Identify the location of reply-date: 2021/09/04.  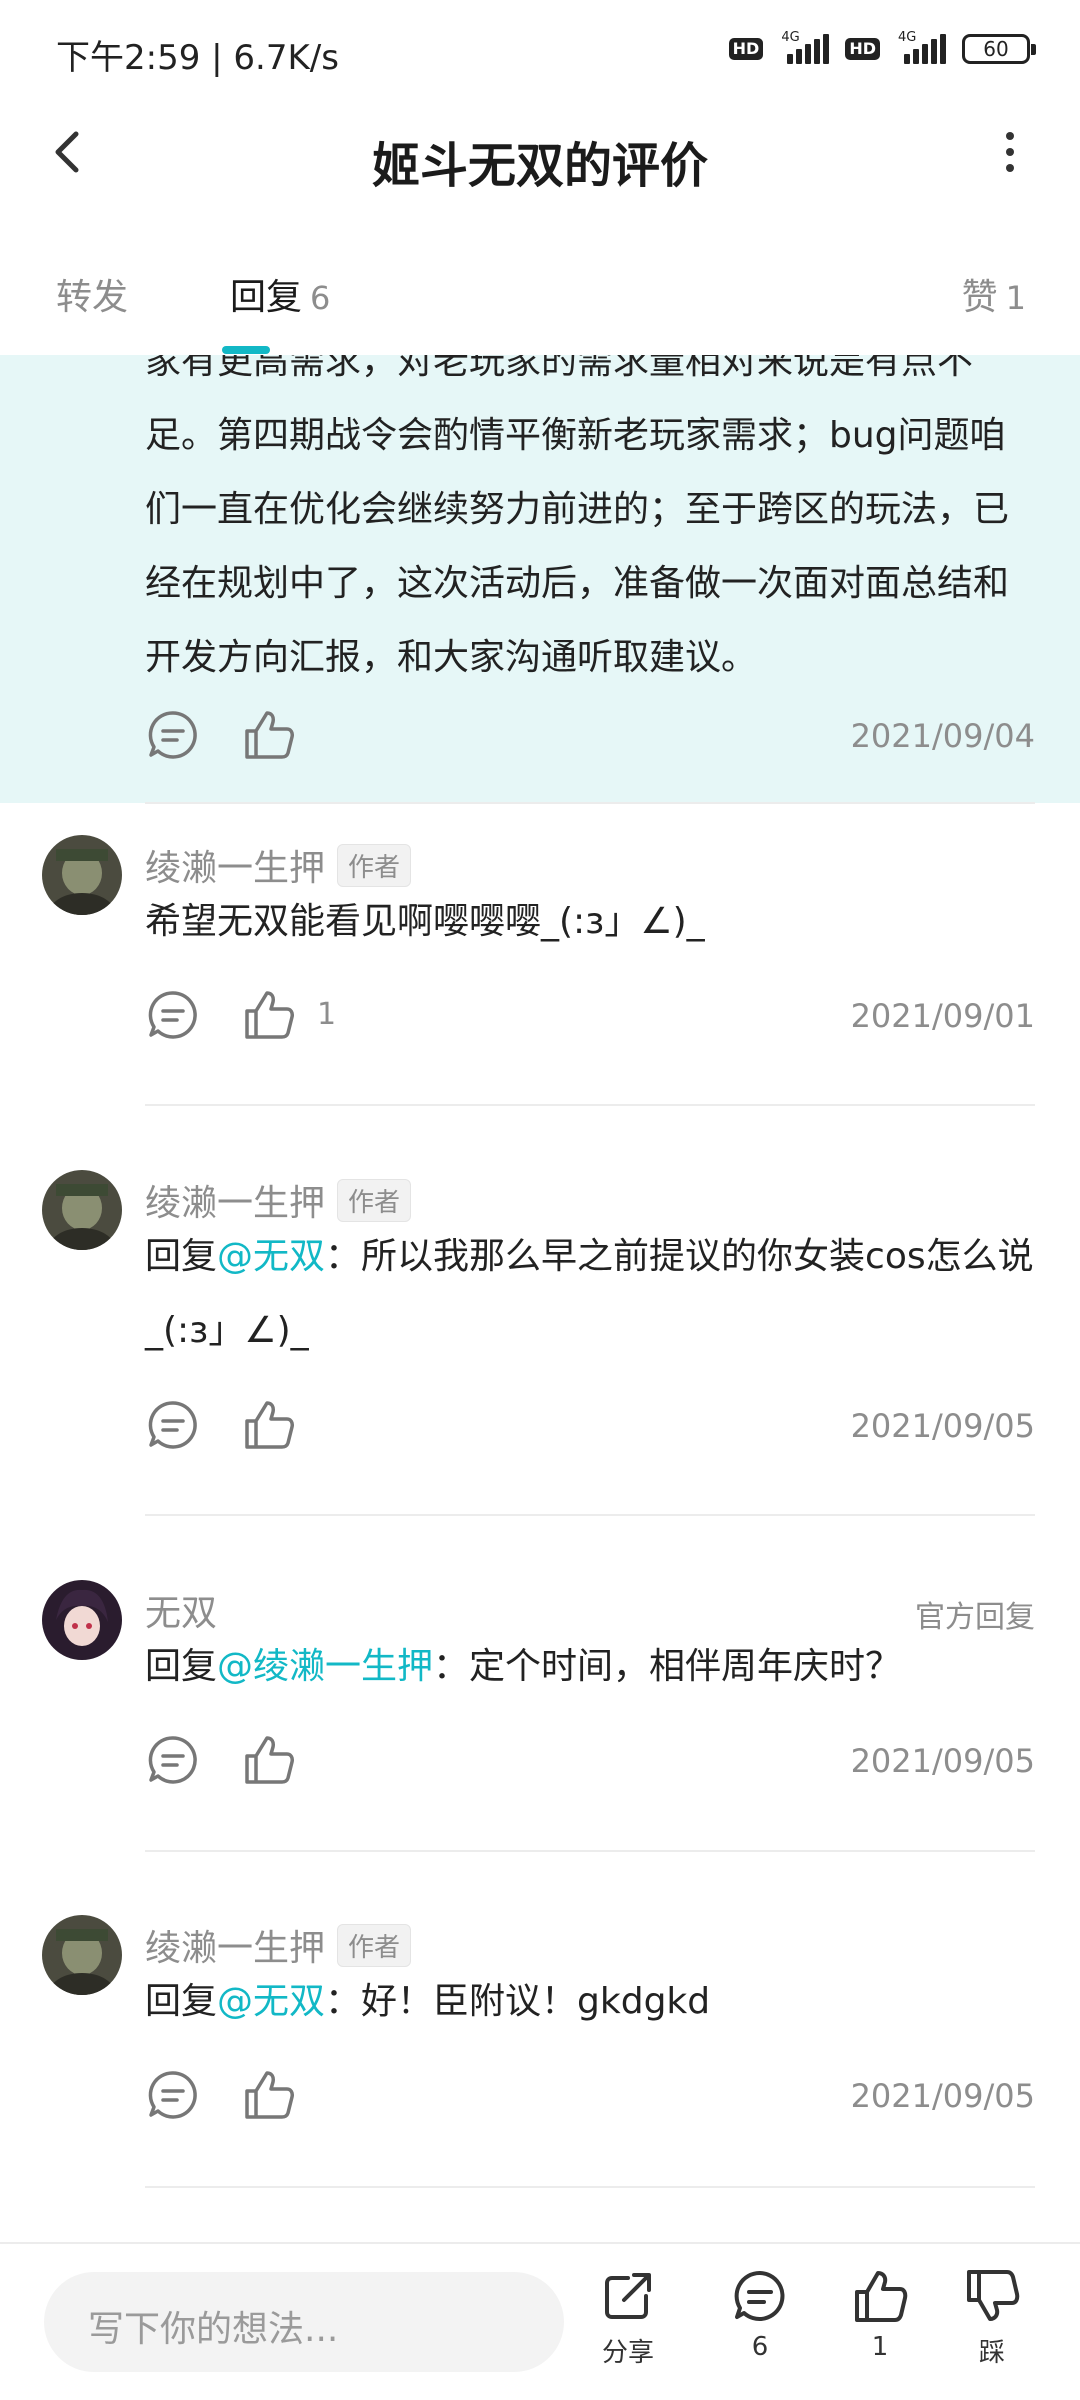
(942, 736).